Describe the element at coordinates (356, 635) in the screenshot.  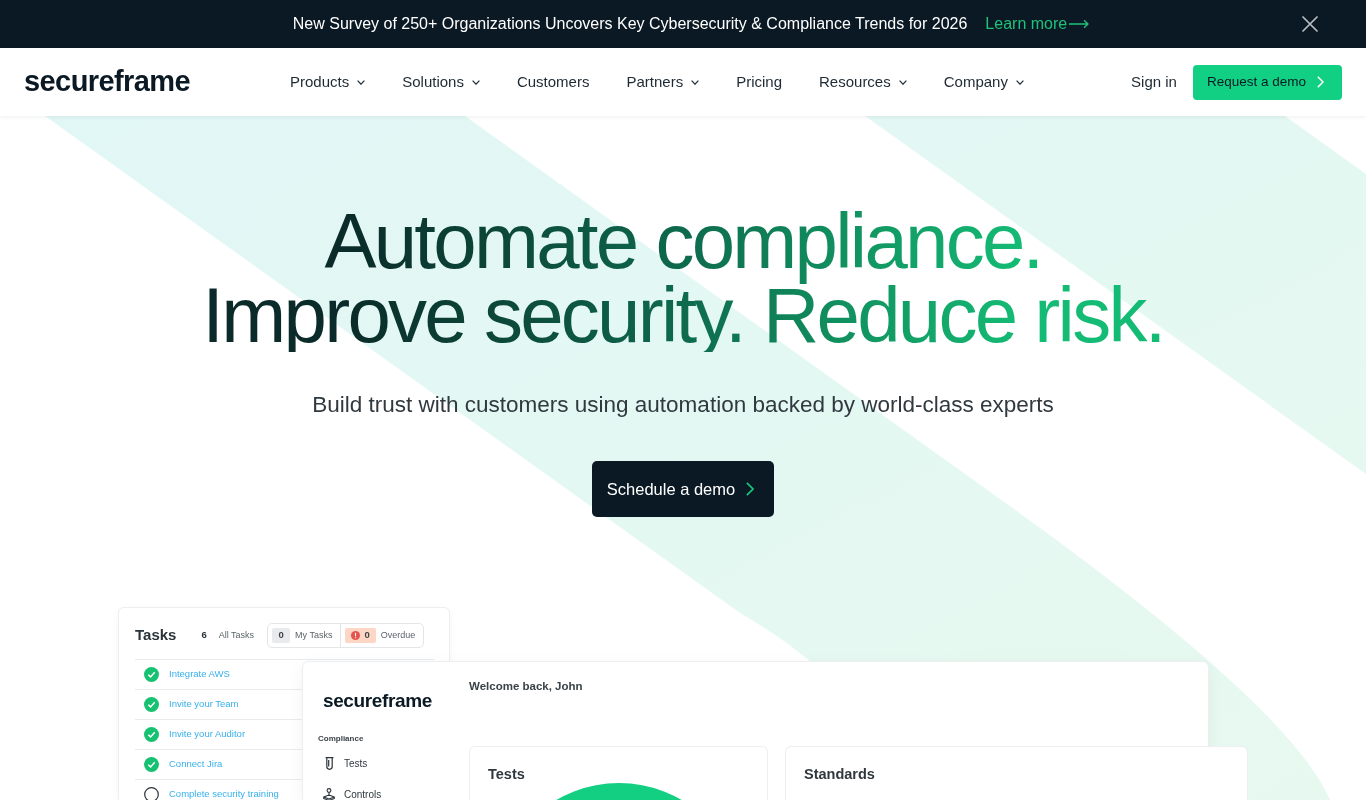
I see `alert-icon` at that location.